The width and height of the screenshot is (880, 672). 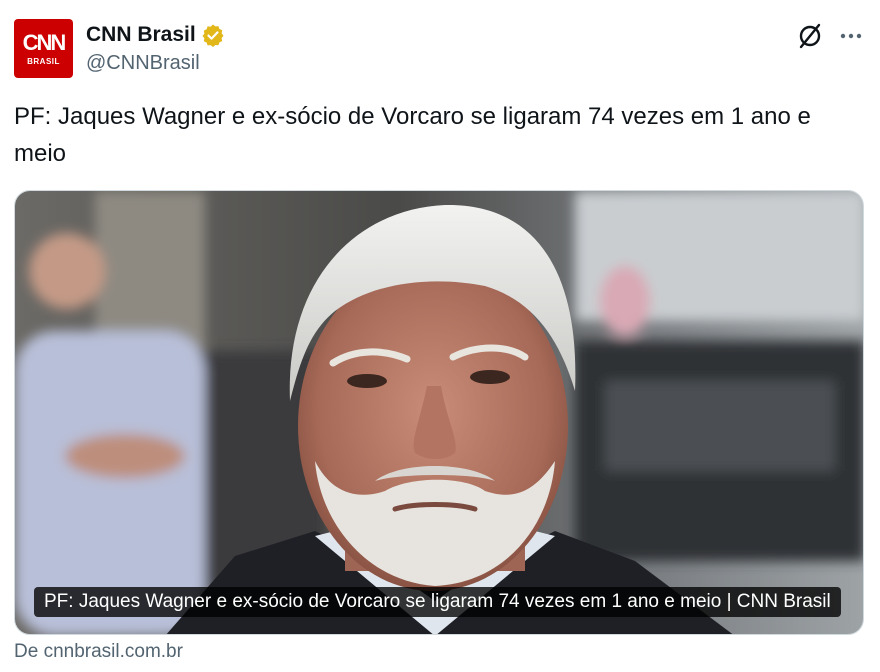 I want to click on name-line: CNN Brasil, so click(x=155, y=35).